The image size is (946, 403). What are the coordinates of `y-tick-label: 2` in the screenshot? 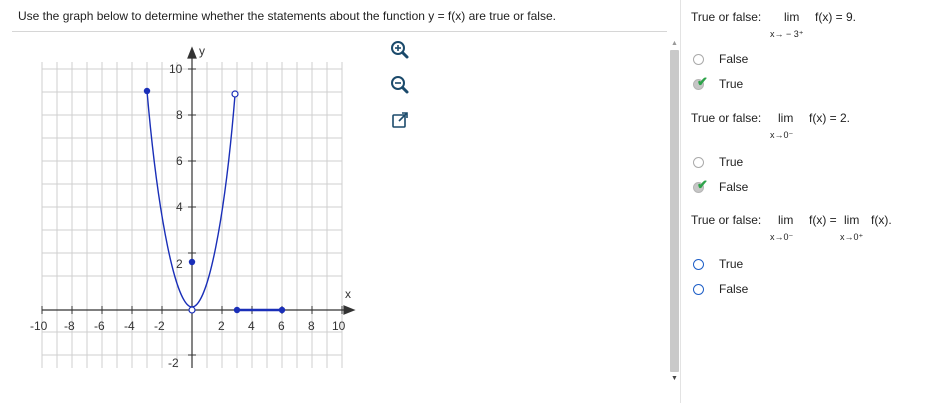 It's located at (179, 264).